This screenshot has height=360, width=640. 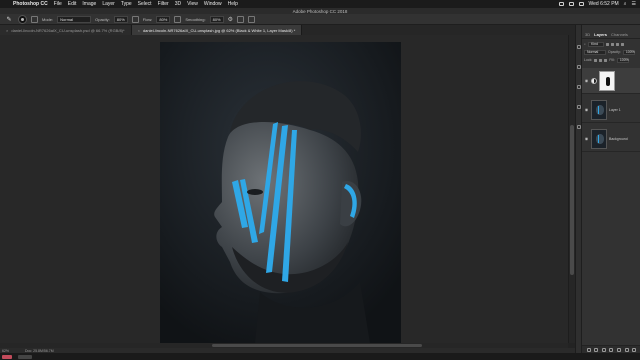 What do you see at coordinates (163, 19) in the screenshot?
I see `flow-field: 80%` at bounding box center [163, 19].